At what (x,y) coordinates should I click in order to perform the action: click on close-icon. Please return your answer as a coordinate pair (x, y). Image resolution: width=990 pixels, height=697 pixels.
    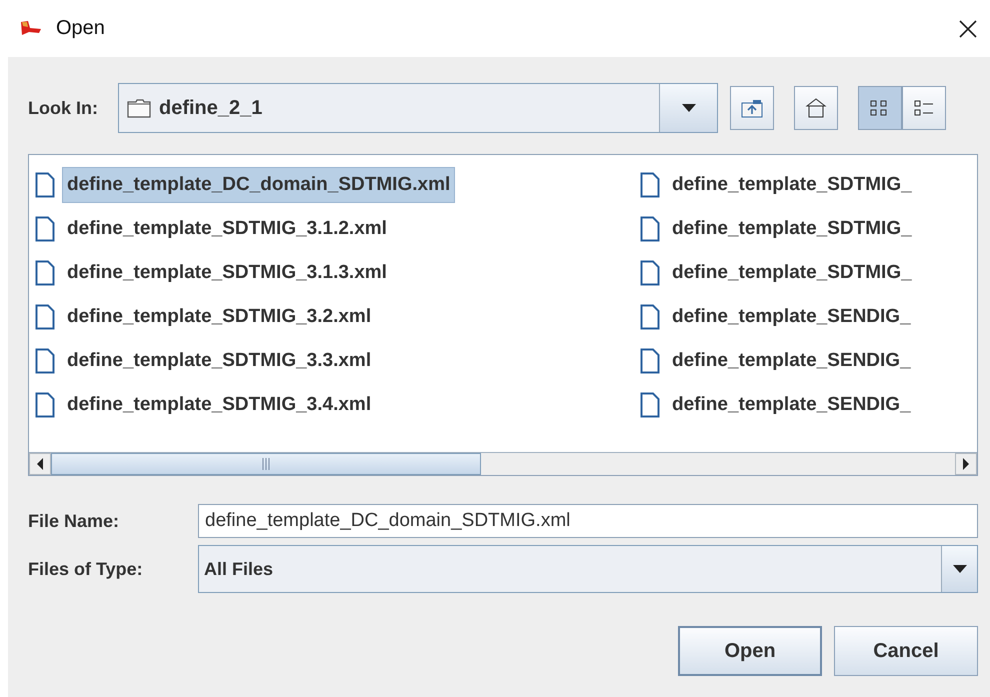
    Looking at the image, I should click on (968, 28).